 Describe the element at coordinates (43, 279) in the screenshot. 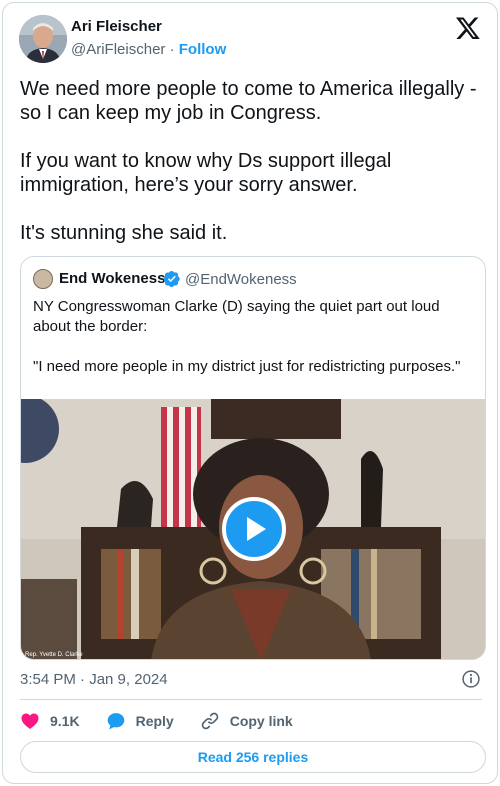

I see `quote-author-avatar` at that location.